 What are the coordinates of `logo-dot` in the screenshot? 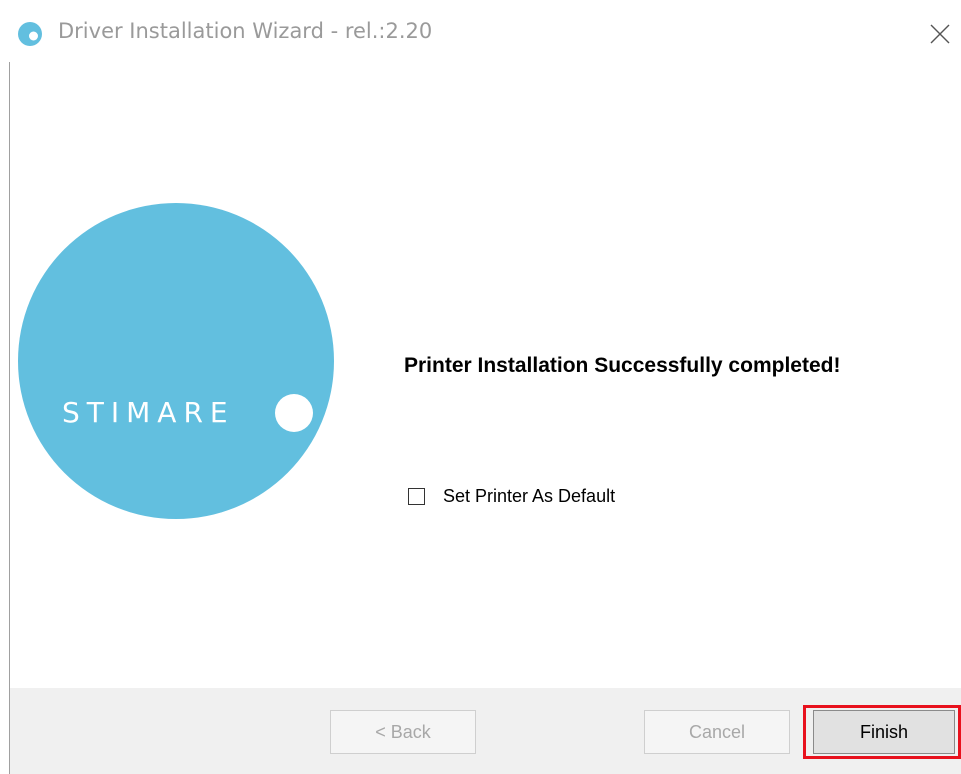 It's located at (294, 413).